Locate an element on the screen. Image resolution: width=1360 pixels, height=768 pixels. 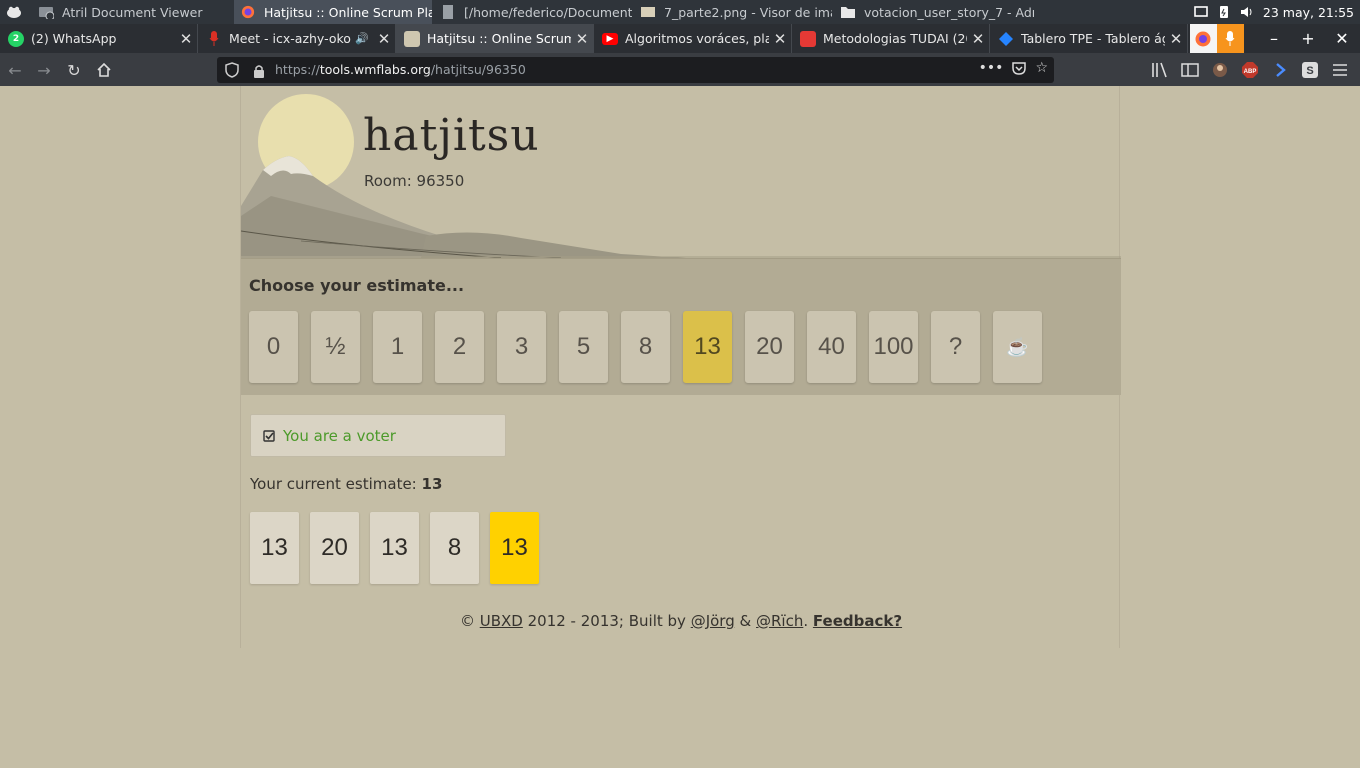
jorg-link: @Jörg is located at coordinates (713, 621).